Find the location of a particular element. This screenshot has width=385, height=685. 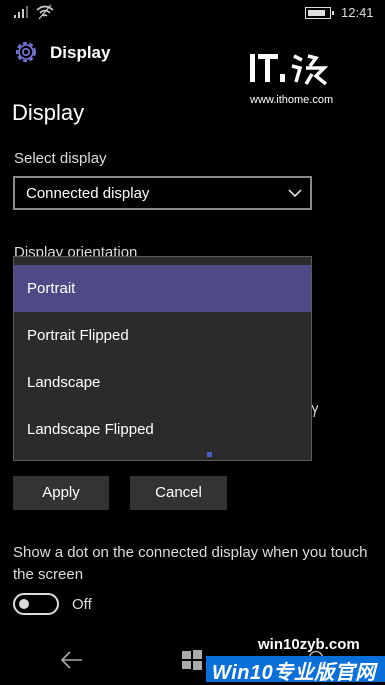

watermark-url: www.ithome.com is located at coordinates (292, 100).